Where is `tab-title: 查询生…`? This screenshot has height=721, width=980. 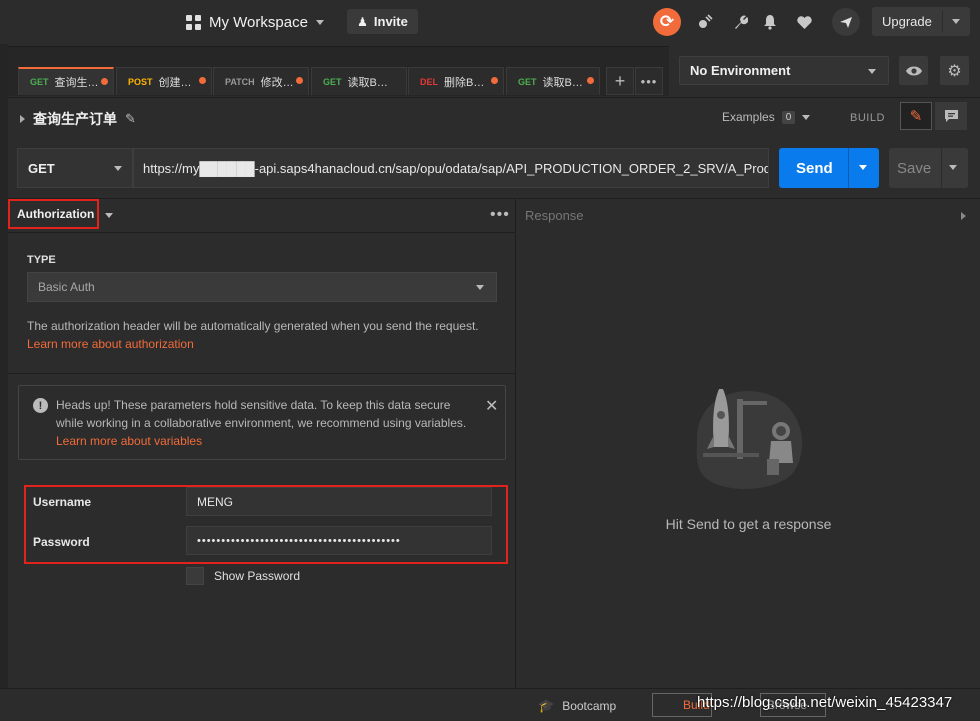
tab-title: 查询生… is located at coordinates (76, 83).